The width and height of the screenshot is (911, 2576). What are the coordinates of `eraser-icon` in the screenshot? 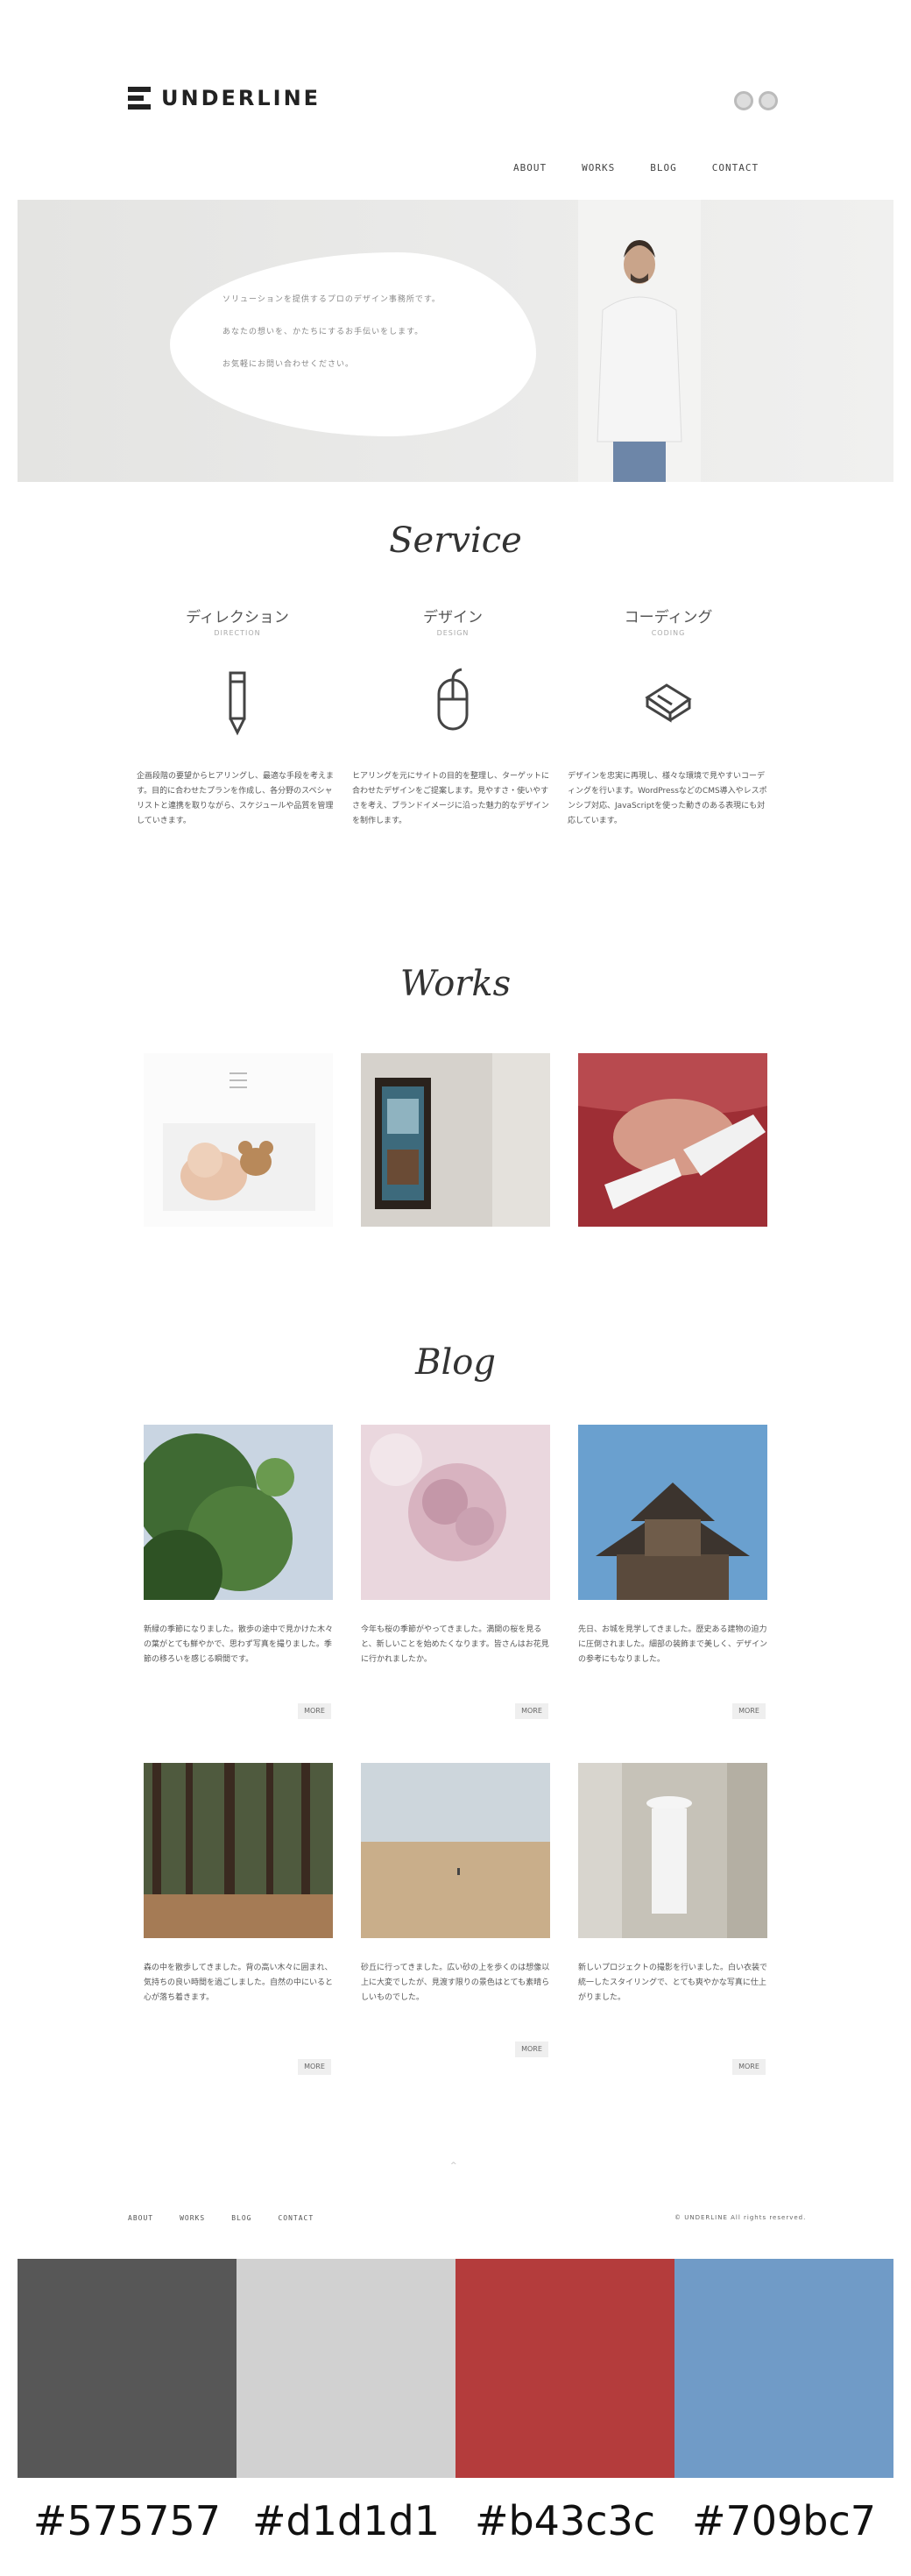 It's located at (668, 703).